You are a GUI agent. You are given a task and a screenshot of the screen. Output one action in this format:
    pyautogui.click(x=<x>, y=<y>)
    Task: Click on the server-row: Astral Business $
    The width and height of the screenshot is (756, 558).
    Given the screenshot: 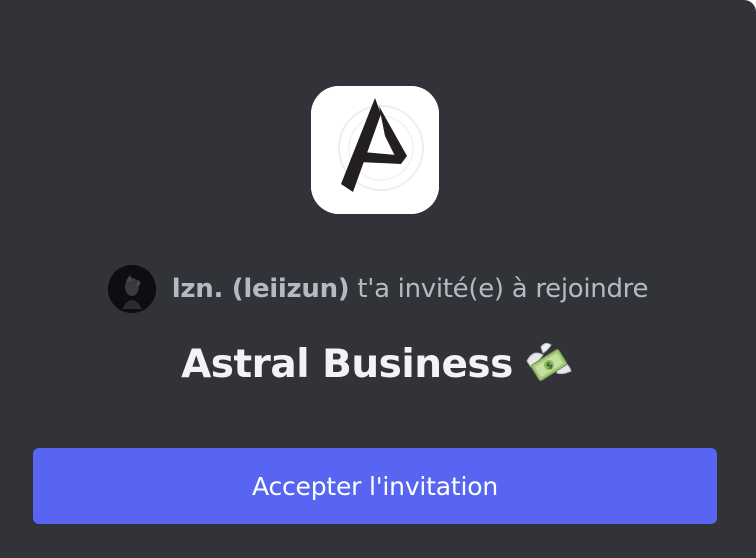 What is the action you would take?
    pyautogui.click(x=378, y=364)
    